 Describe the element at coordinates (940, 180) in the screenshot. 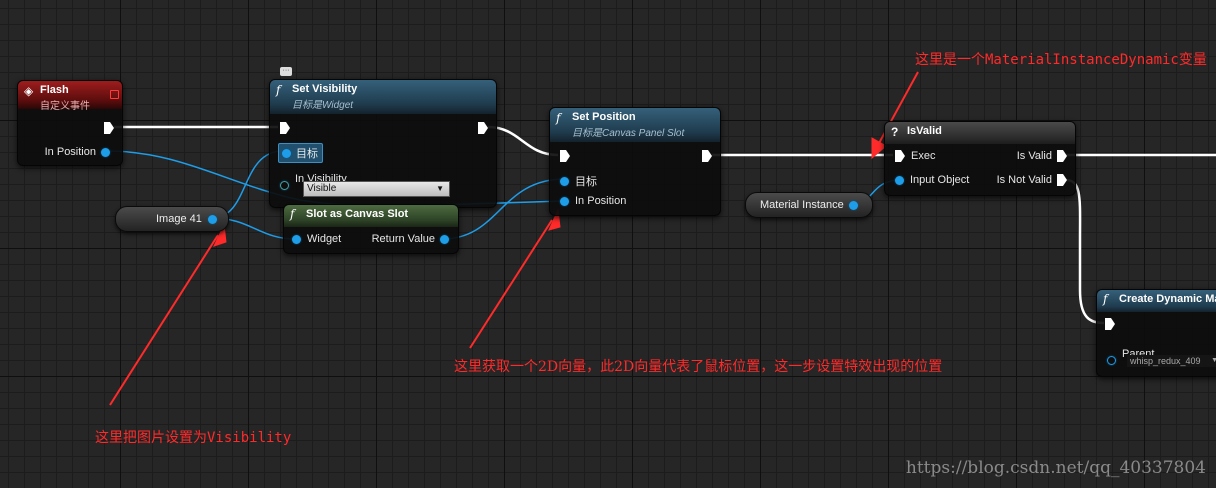

I see `pin-label: Input Object` at that location.